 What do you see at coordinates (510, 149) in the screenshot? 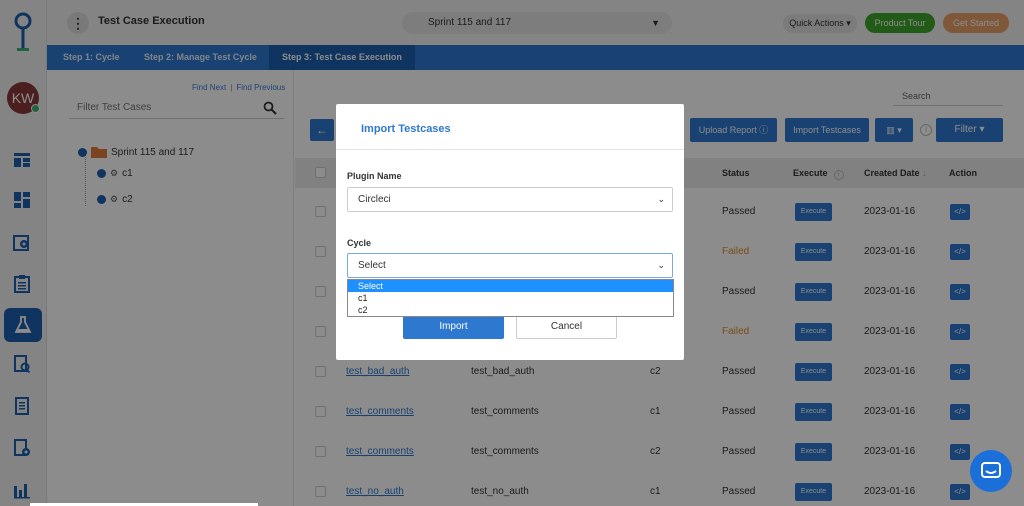
I see `modal-divider` at bounding box center [510, 149].